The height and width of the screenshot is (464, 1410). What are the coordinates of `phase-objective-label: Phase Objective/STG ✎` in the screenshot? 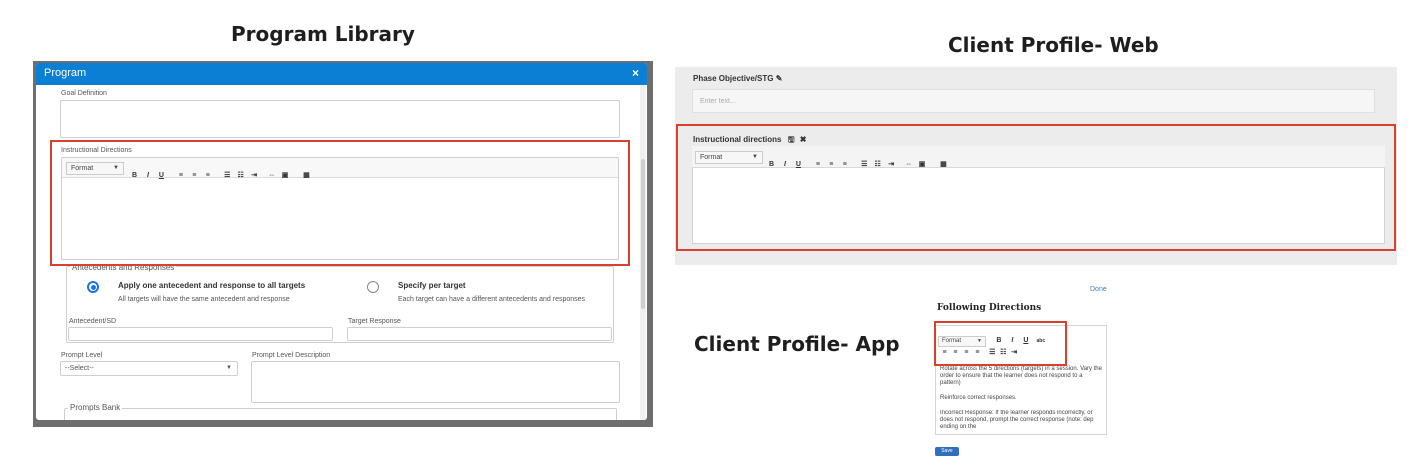 It's located at (737, 78).